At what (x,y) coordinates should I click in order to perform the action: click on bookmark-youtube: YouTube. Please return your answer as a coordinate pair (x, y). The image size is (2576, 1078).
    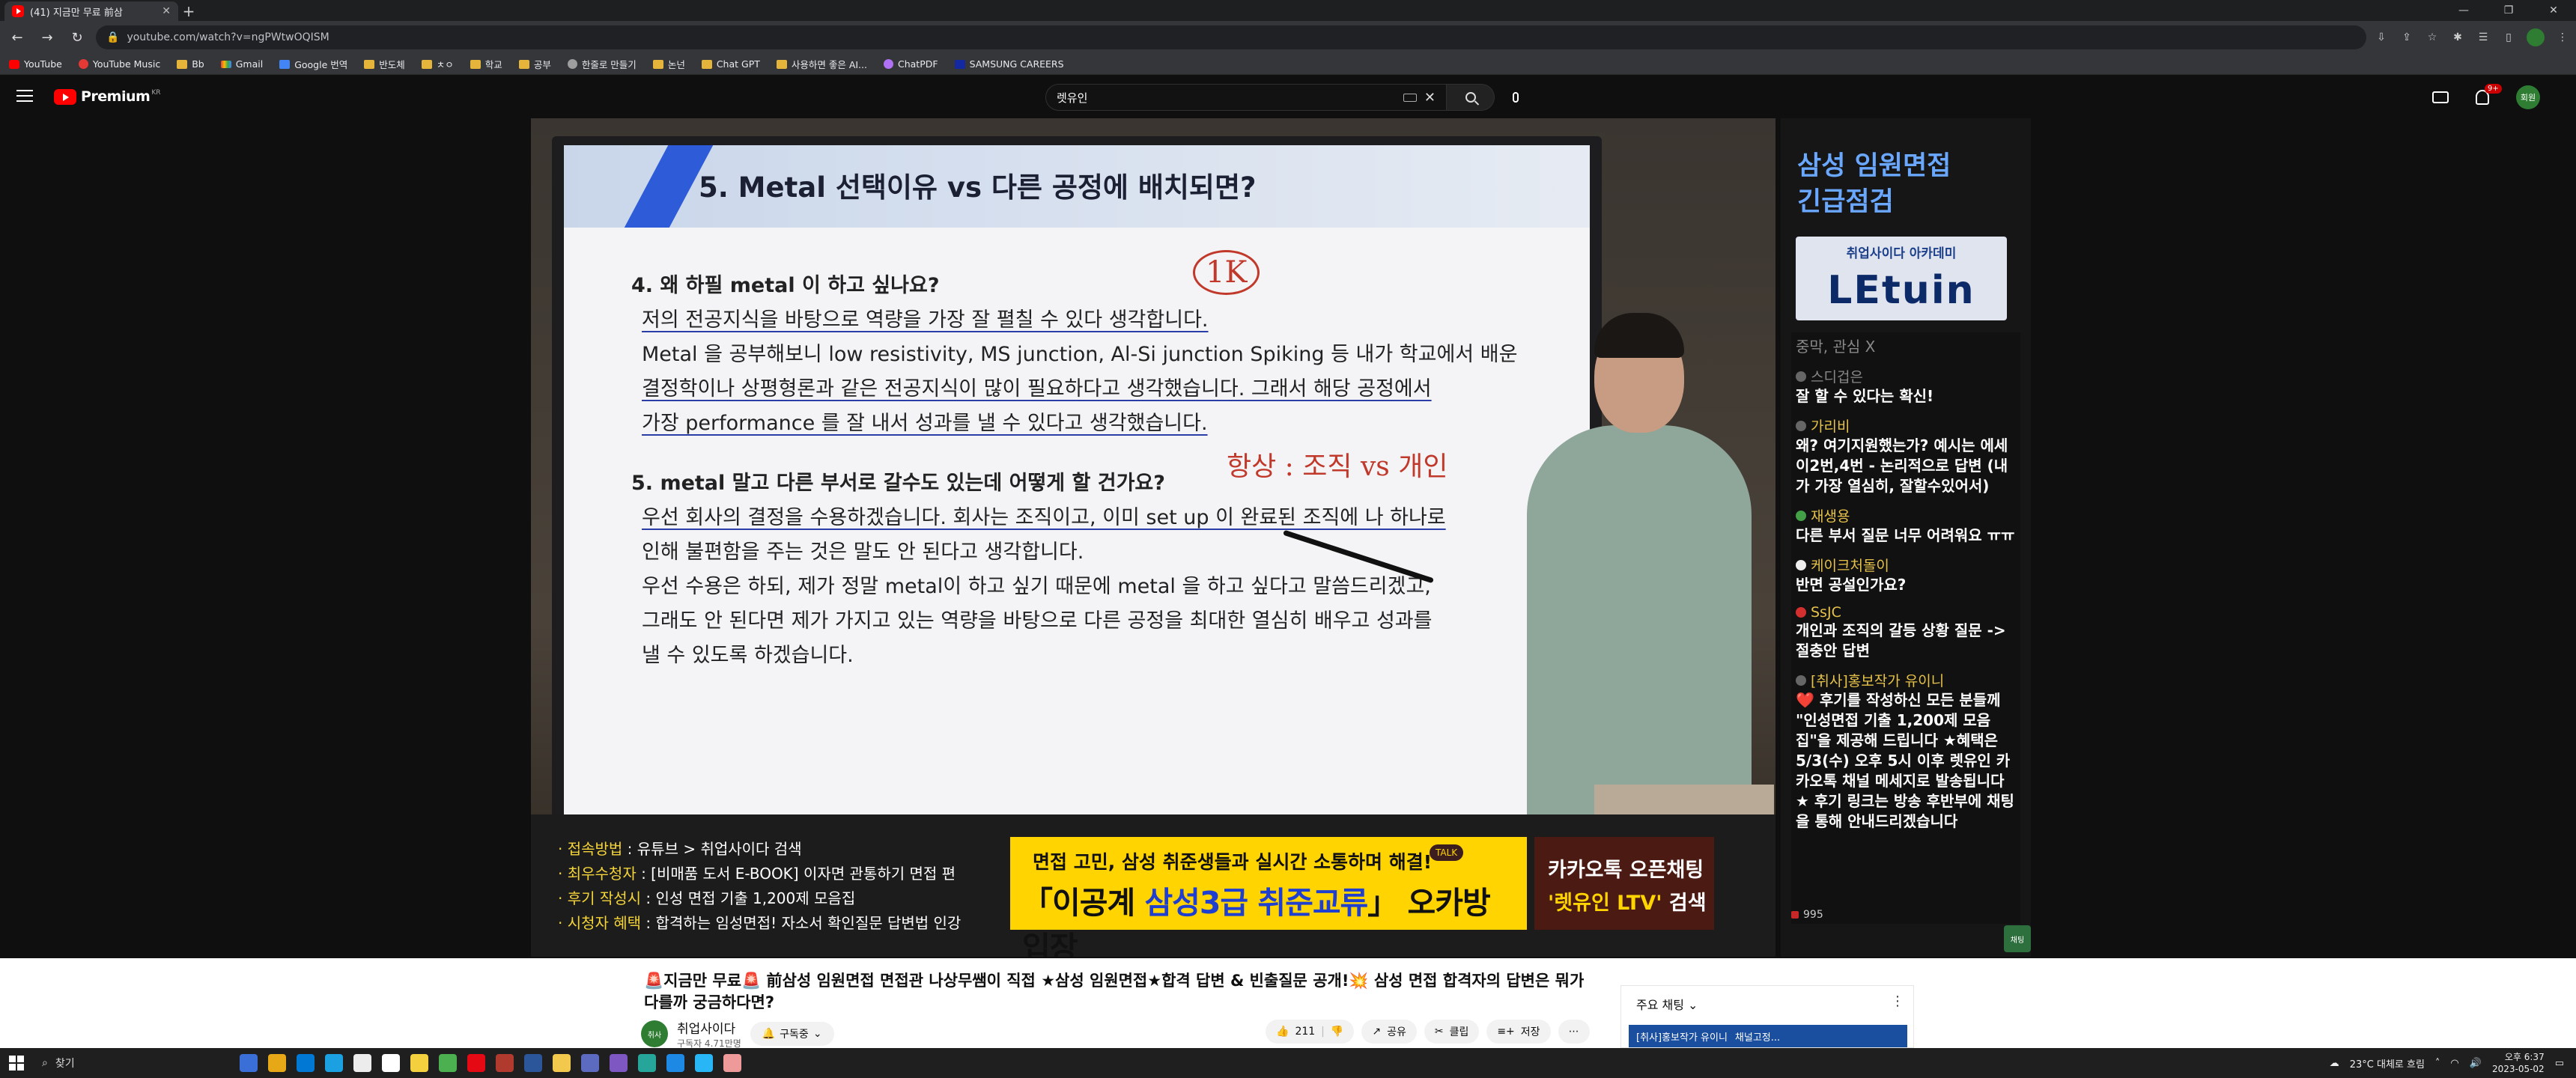
    Looking at the image, I should click on (35, 64).